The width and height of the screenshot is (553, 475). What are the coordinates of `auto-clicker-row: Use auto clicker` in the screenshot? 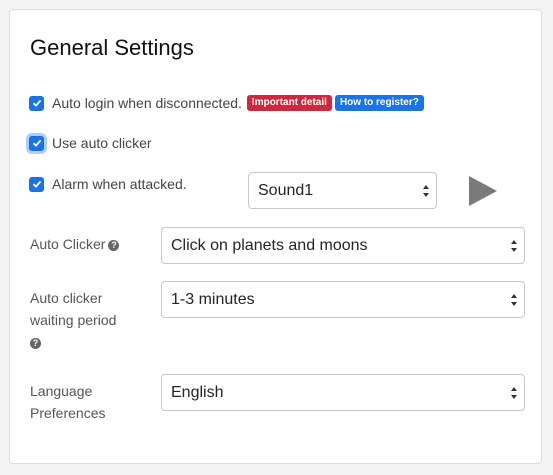 It's located at (90, 143).